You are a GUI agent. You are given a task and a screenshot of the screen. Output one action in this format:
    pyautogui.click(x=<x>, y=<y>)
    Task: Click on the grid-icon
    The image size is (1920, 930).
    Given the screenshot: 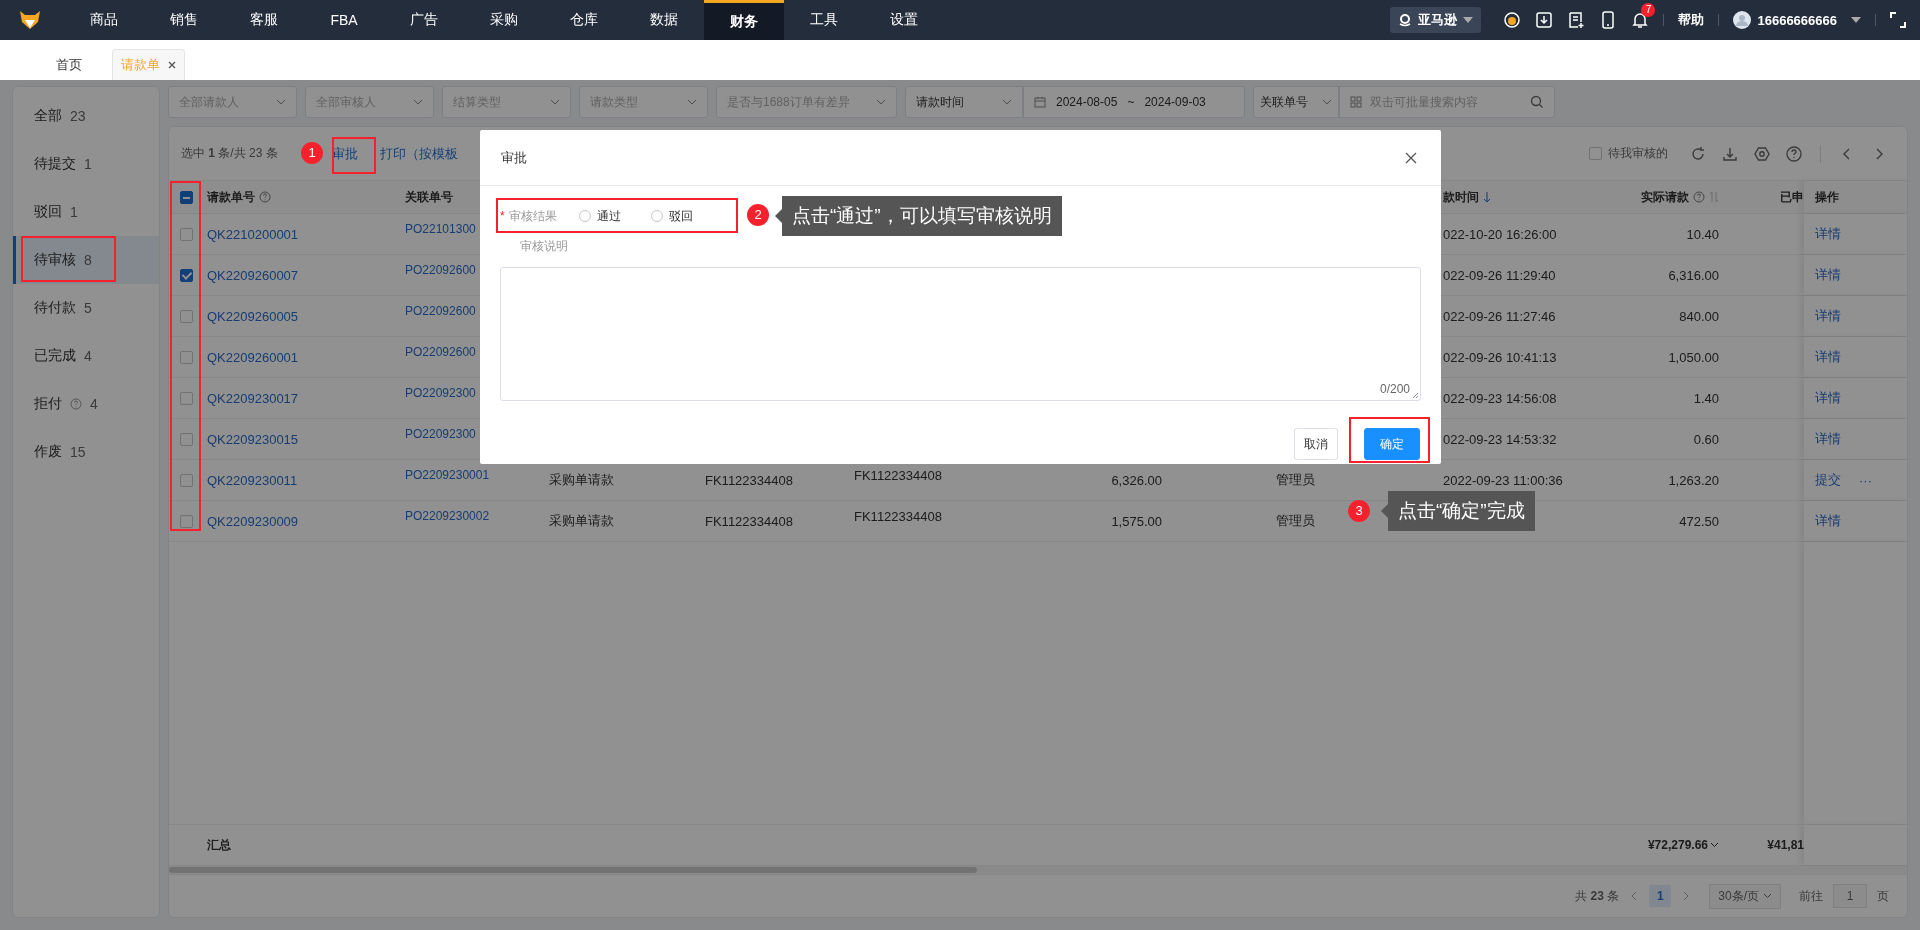 What is the action you would take?
    pyautogui.click(x=1356, y=102)
    